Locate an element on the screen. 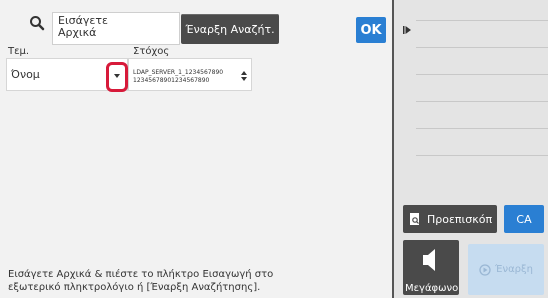  target-select-value-line2: 12345678901234567890 is located at coordinates (171, 80).